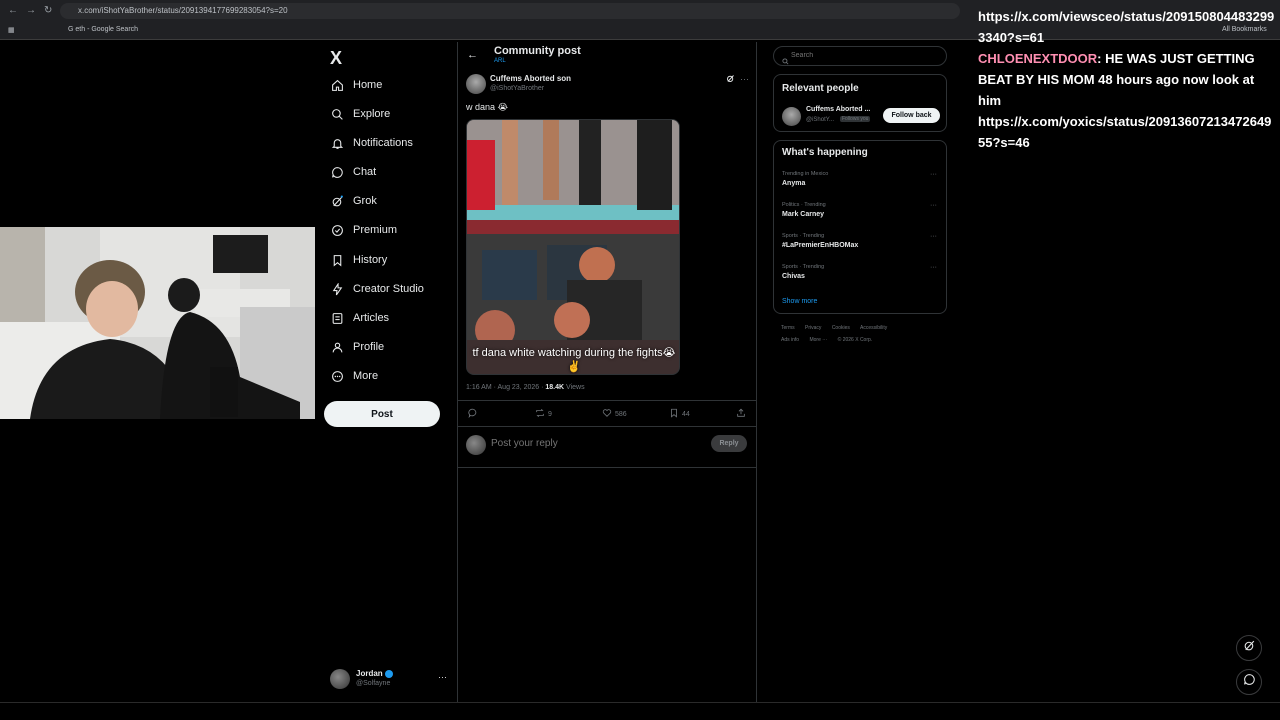  What do you see at coordinates (371, 318) in the screenshot?
I see `nav-label: Articles` at bounding box center [371, 318].